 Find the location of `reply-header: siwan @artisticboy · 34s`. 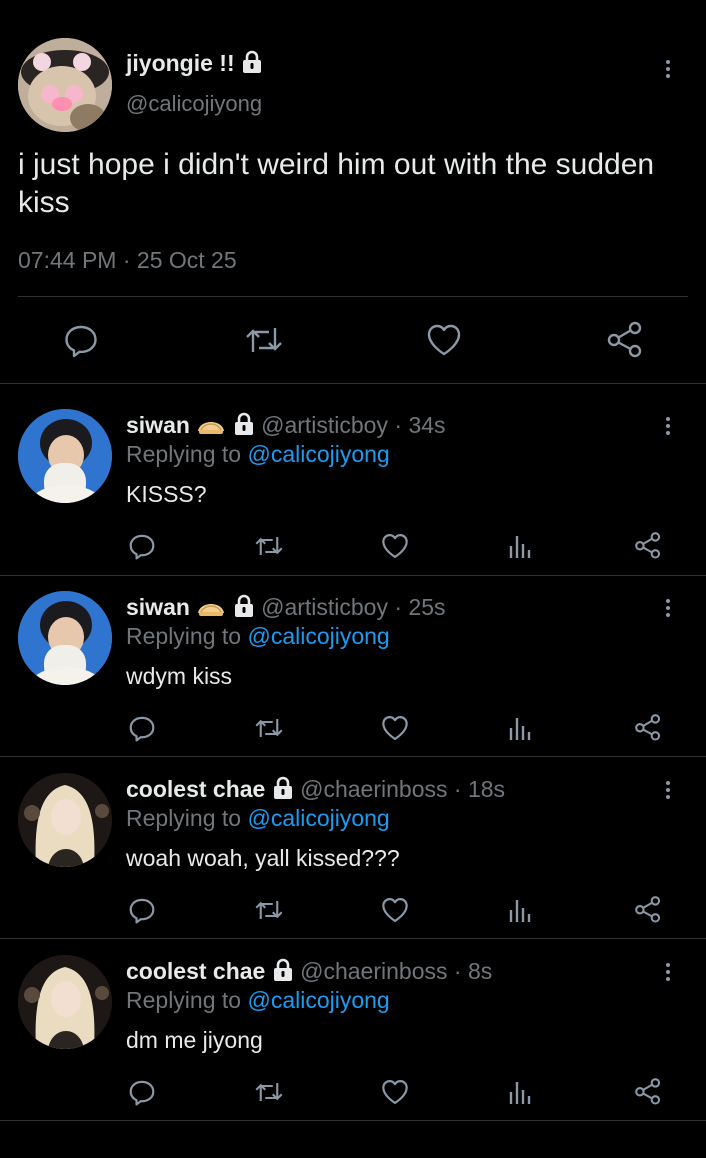

reply-header: siwan @artisticboy · 34s is located at coordinates (286, 425).